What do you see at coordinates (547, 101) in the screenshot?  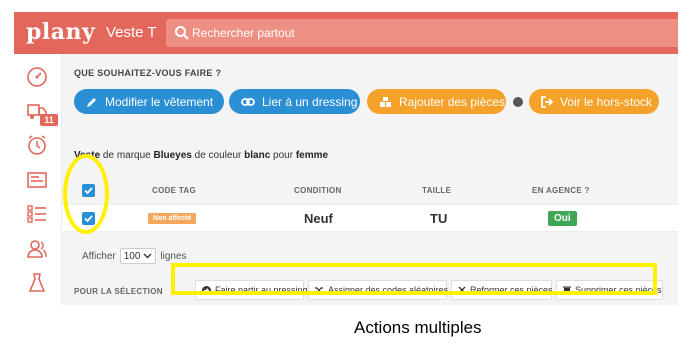 I see `sign-out-icon` at bounding box center [547, 101].